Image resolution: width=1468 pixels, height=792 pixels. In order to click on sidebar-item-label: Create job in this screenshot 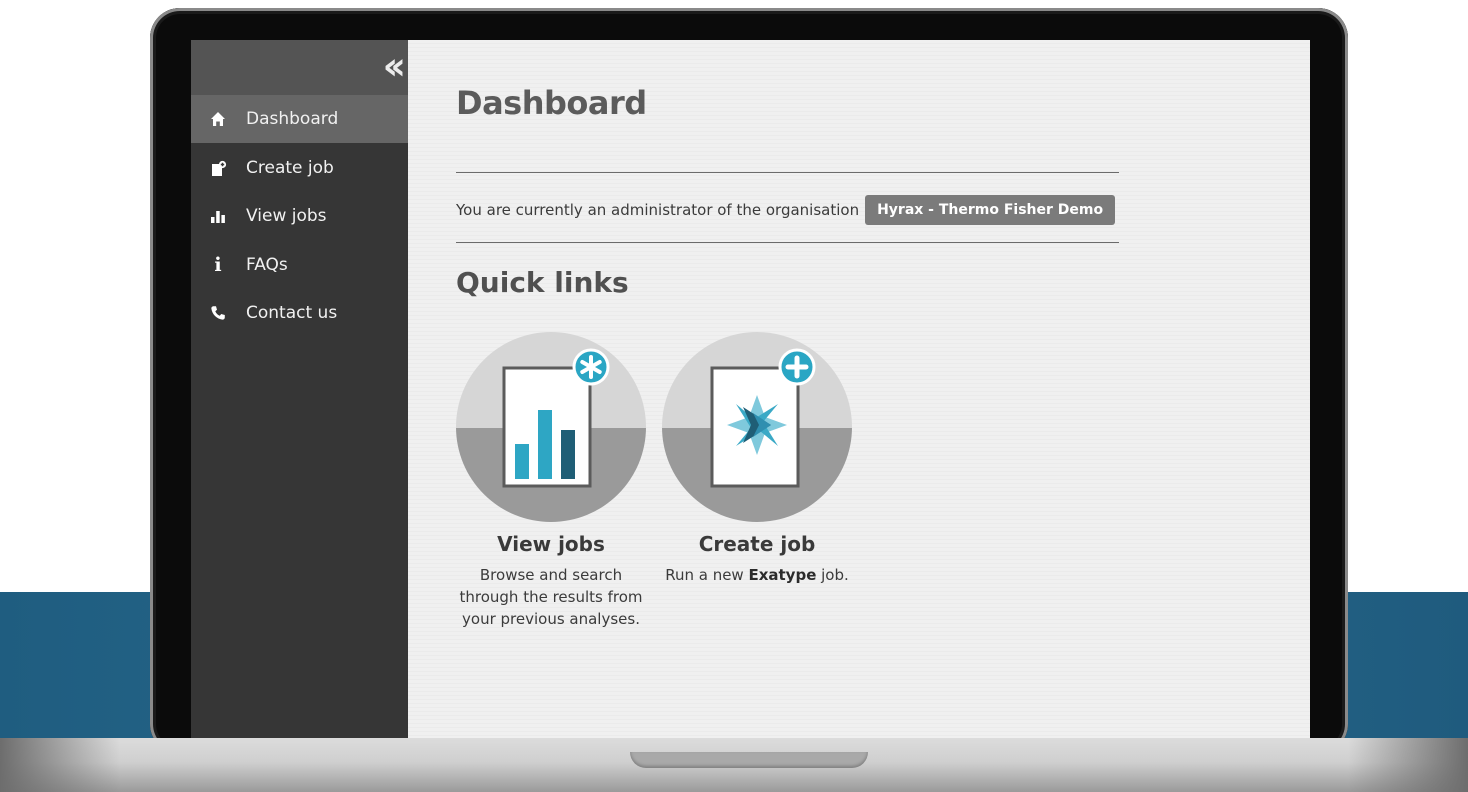, I will do `click(290, 168)`.